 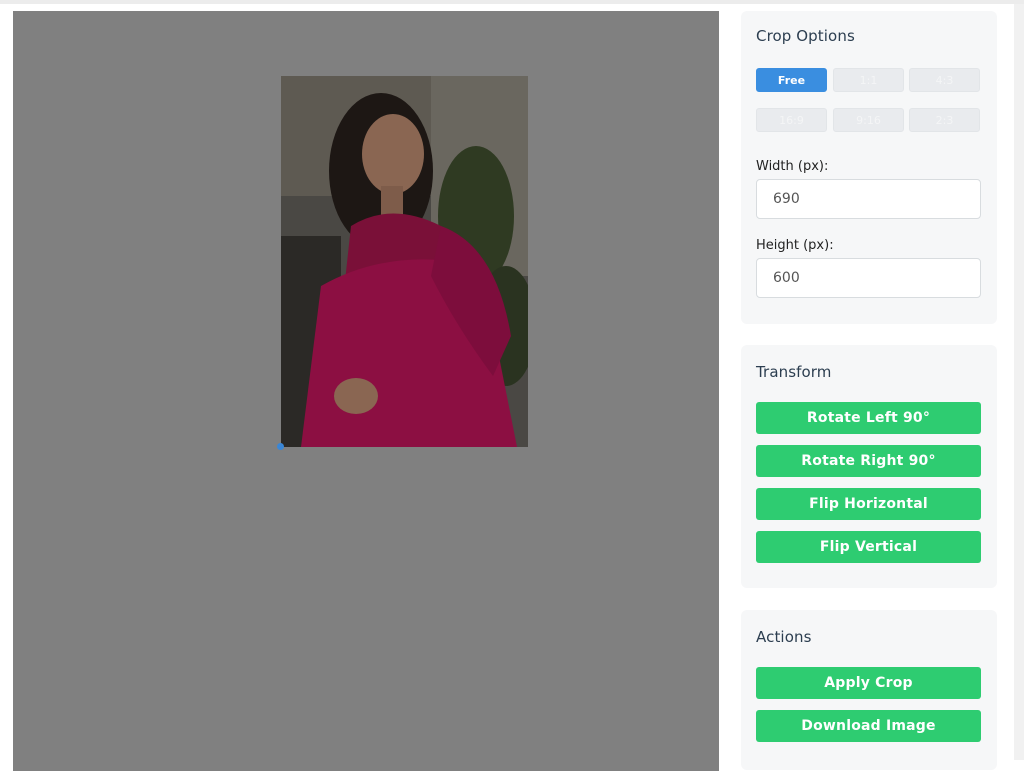 I want to click on ratio-2-3-button: 2:3, so click(x=944, y=120).